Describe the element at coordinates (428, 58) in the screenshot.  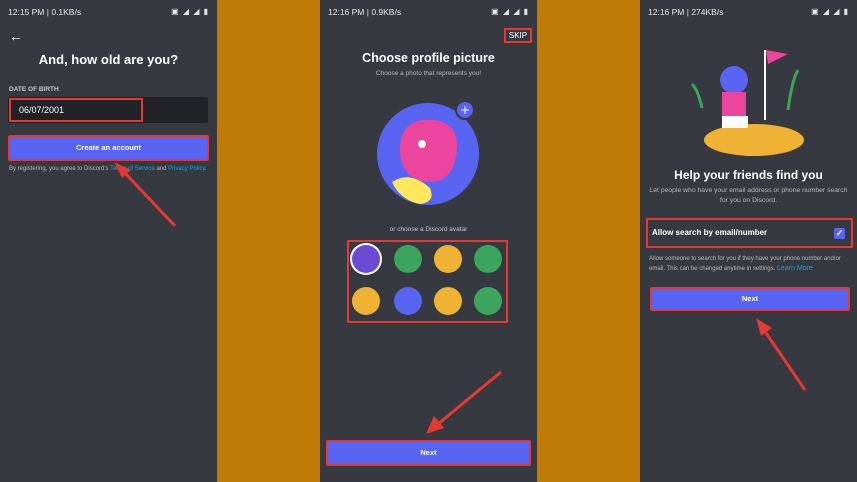
I see `page-title: Choose profile picture` at that location.